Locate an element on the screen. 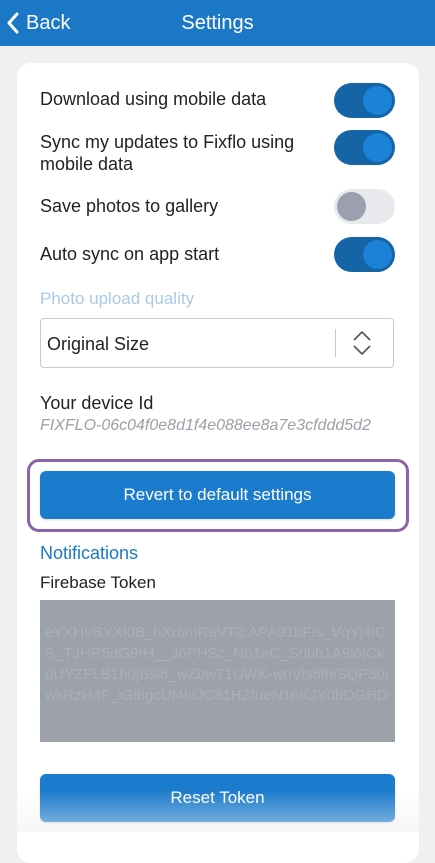 This screenshot has width=435, height=863. device-id-value: FIXFLO-06c04f0e8d1f4e088ee8a7e3cfddd5d2 is located at coordinates (205, 425).